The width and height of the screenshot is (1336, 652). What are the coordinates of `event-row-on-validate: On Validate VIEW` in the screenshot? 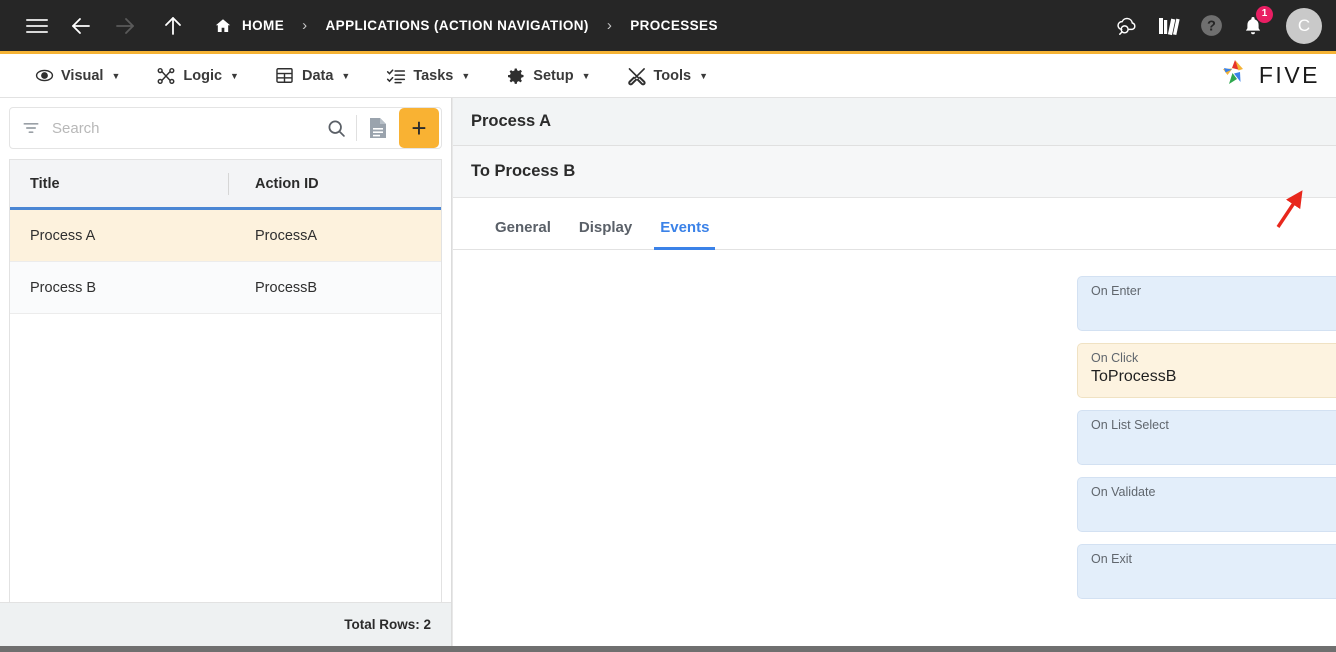 It's located at (894, 504).